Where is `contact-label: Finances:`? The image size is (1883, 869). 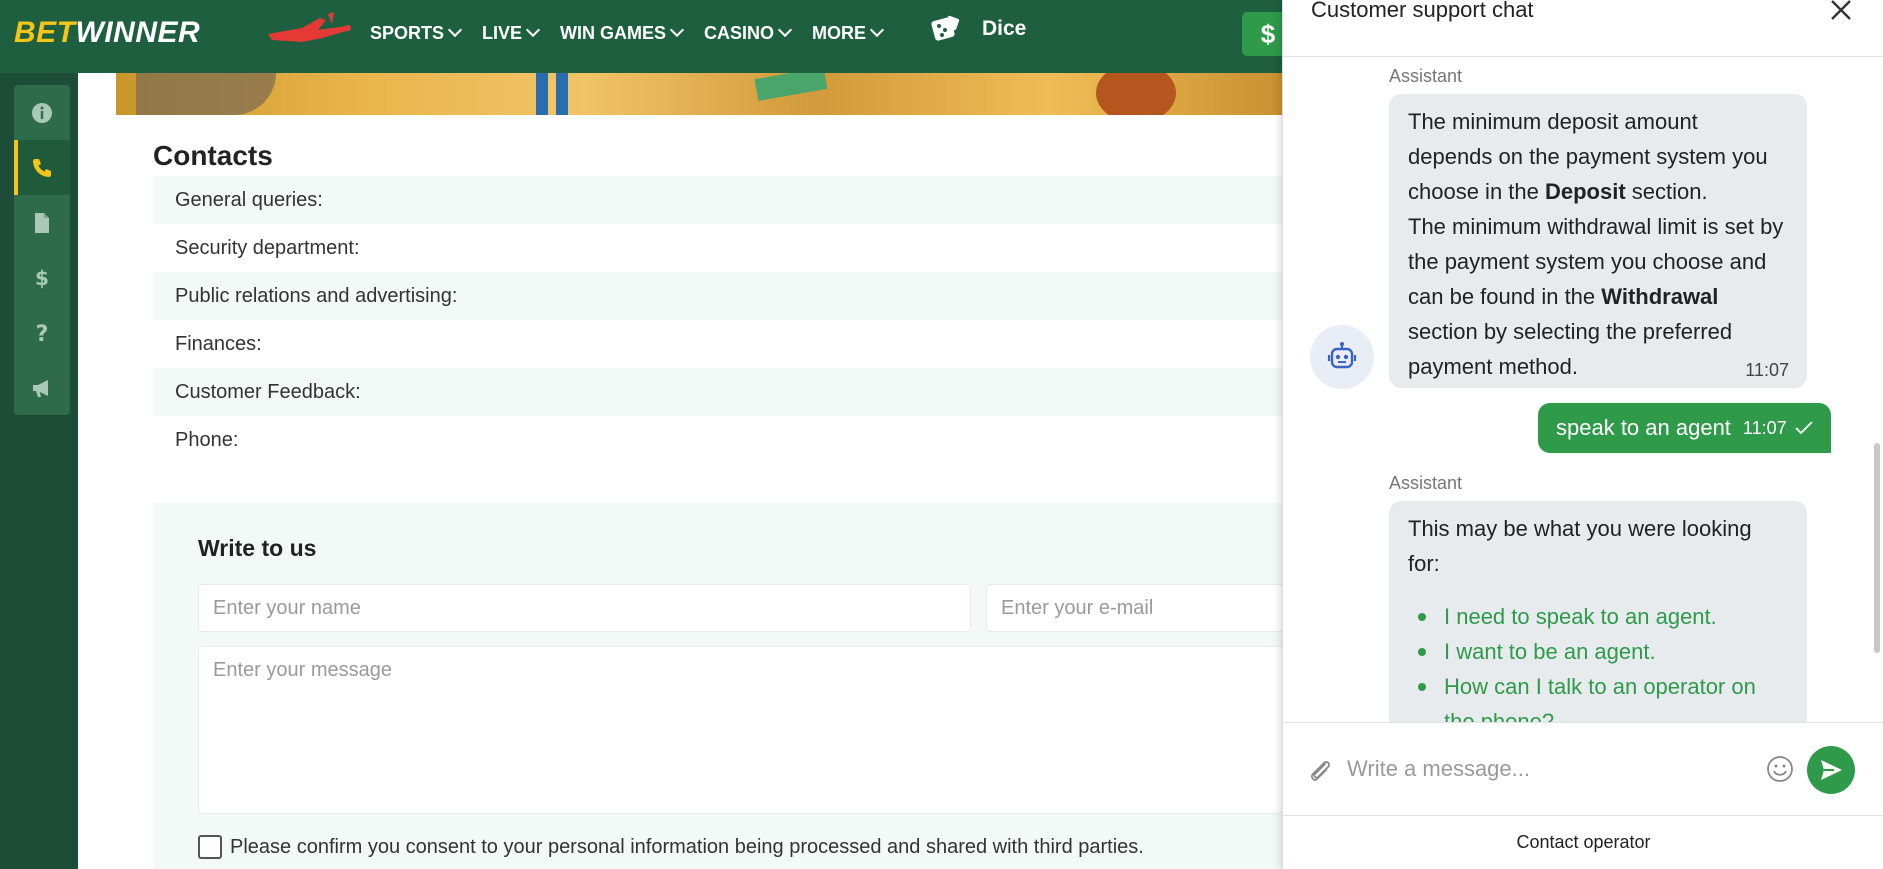
contact-label: Finances: is located at coordinates (218, 343).